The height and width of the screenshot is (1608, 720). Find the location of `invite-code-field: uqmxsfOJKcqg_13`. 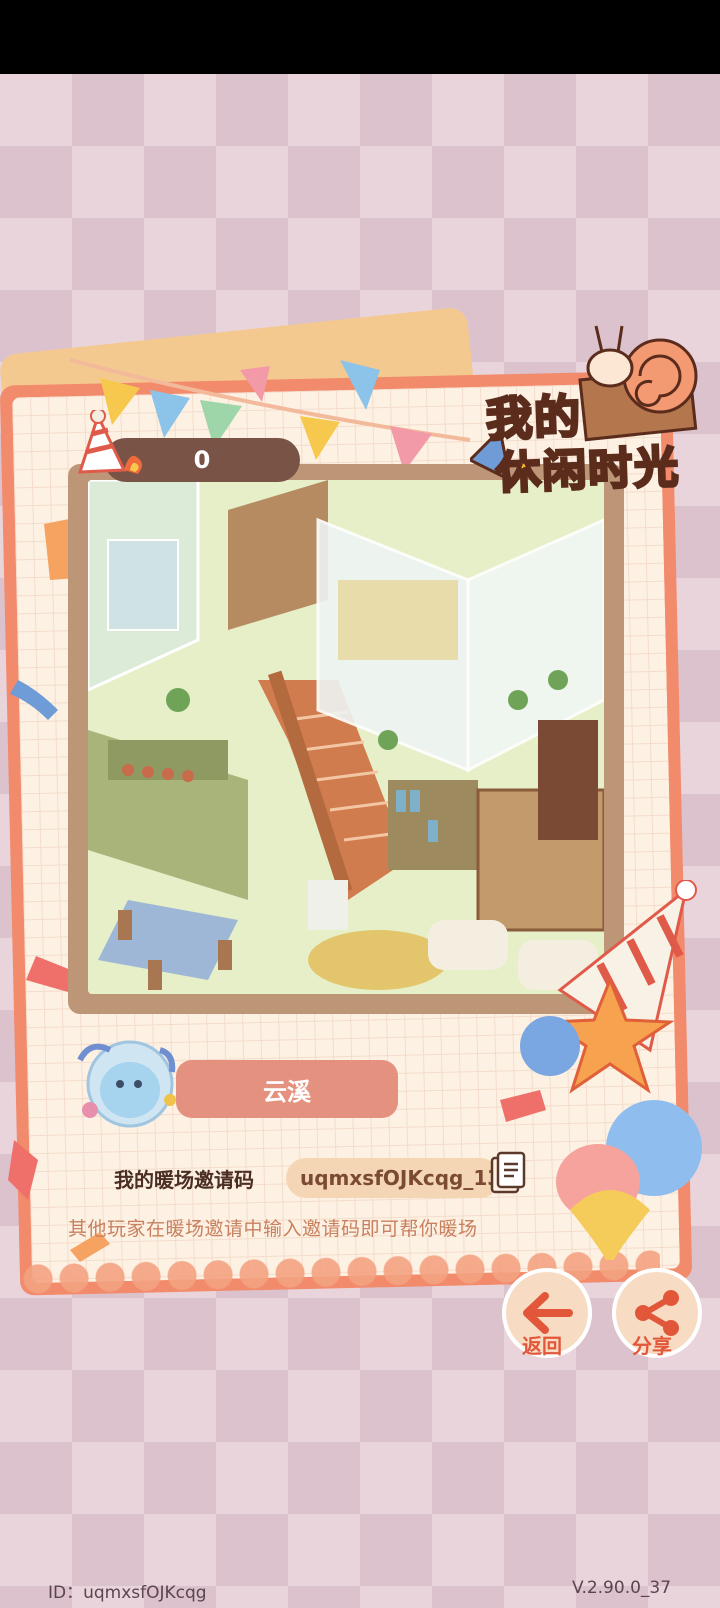

invite-code-field: uqmxsfOJKcqg_13 is located at coordinates (394, 1178).